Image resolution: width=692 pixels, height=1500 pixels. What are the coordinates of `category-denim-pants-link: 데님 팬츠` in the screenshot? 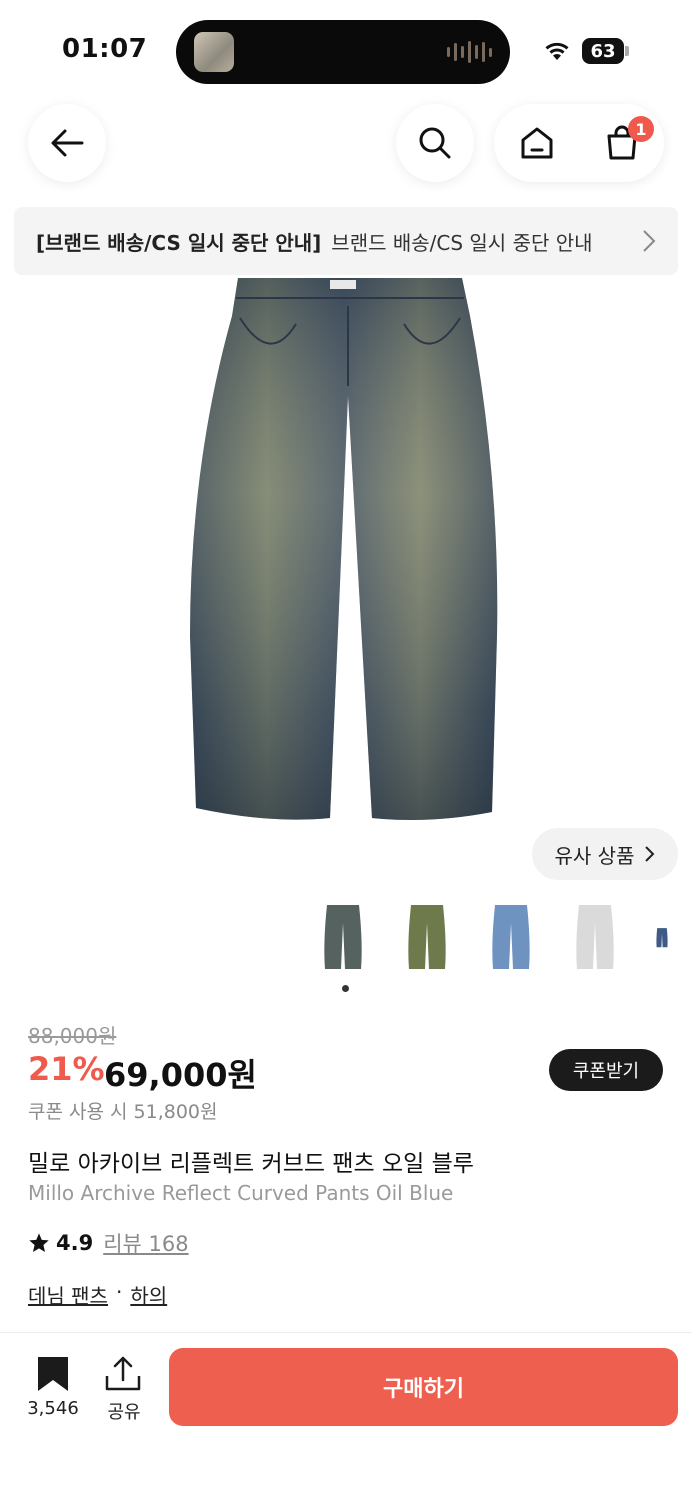 It's located at (68, 1294).